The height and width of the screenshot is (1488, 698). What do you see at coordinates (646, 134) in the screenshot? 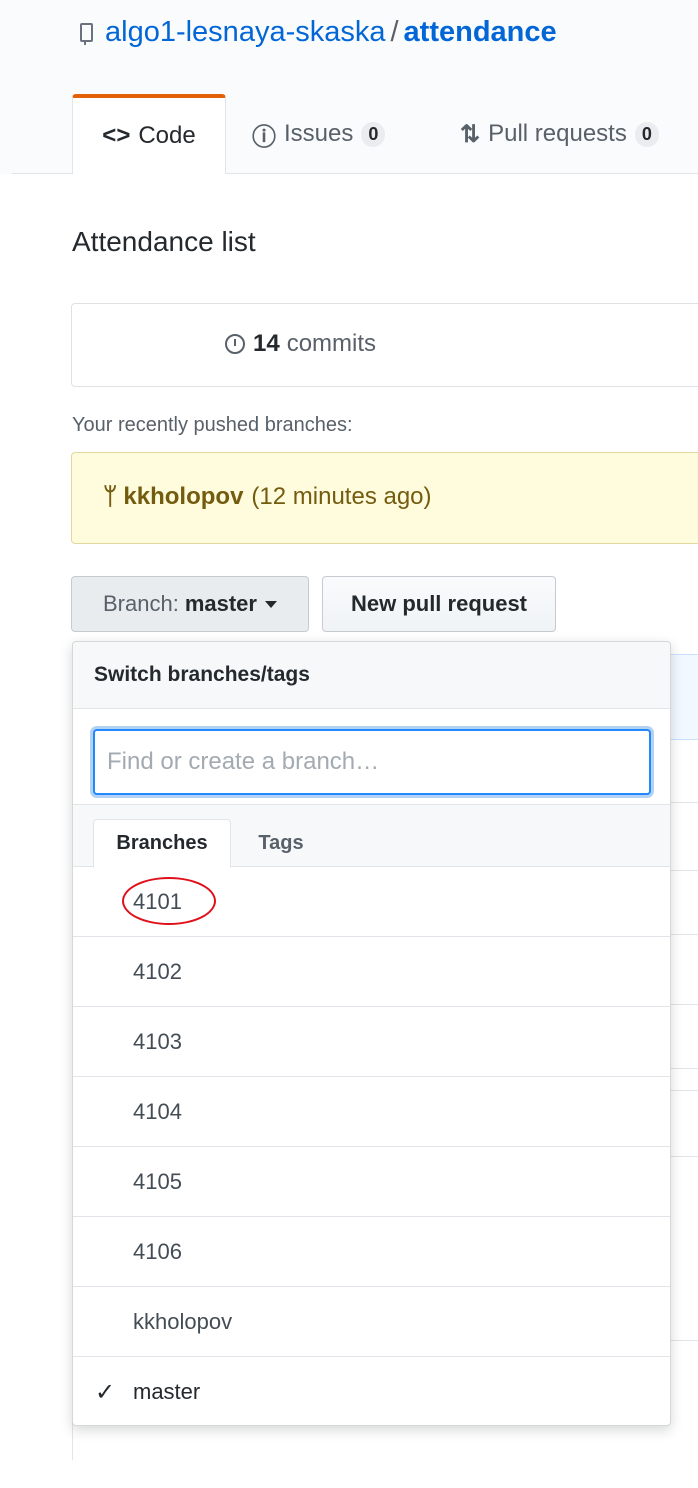
I see `pull-requests-counter: 0` at bounding box center [646, 134].